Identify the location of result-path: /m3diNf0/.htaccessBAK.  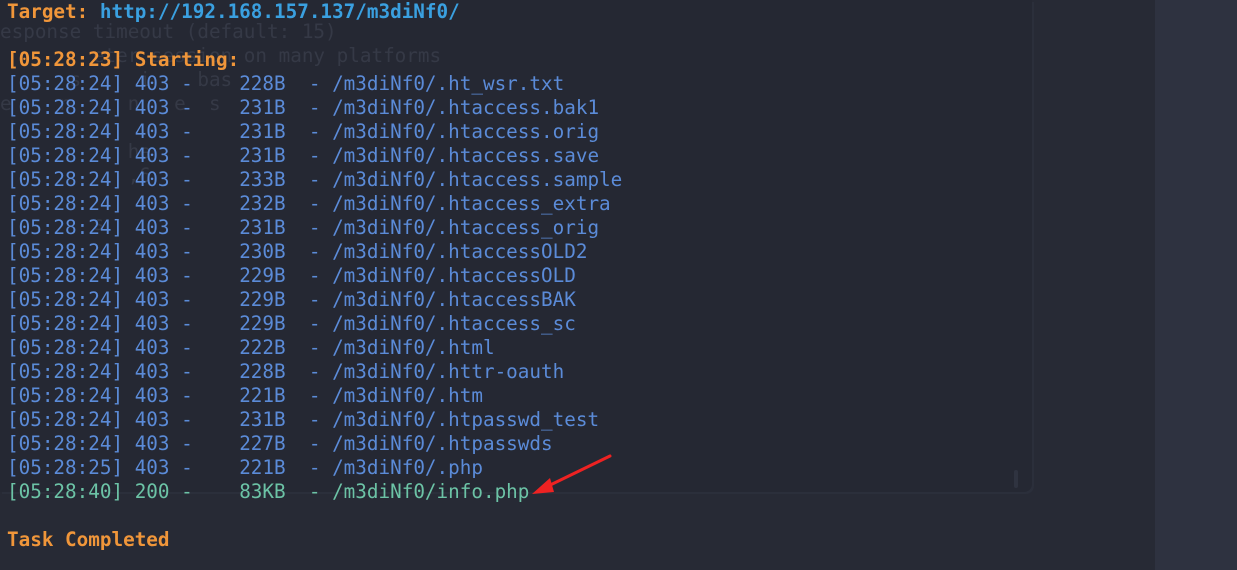
(454, 299).